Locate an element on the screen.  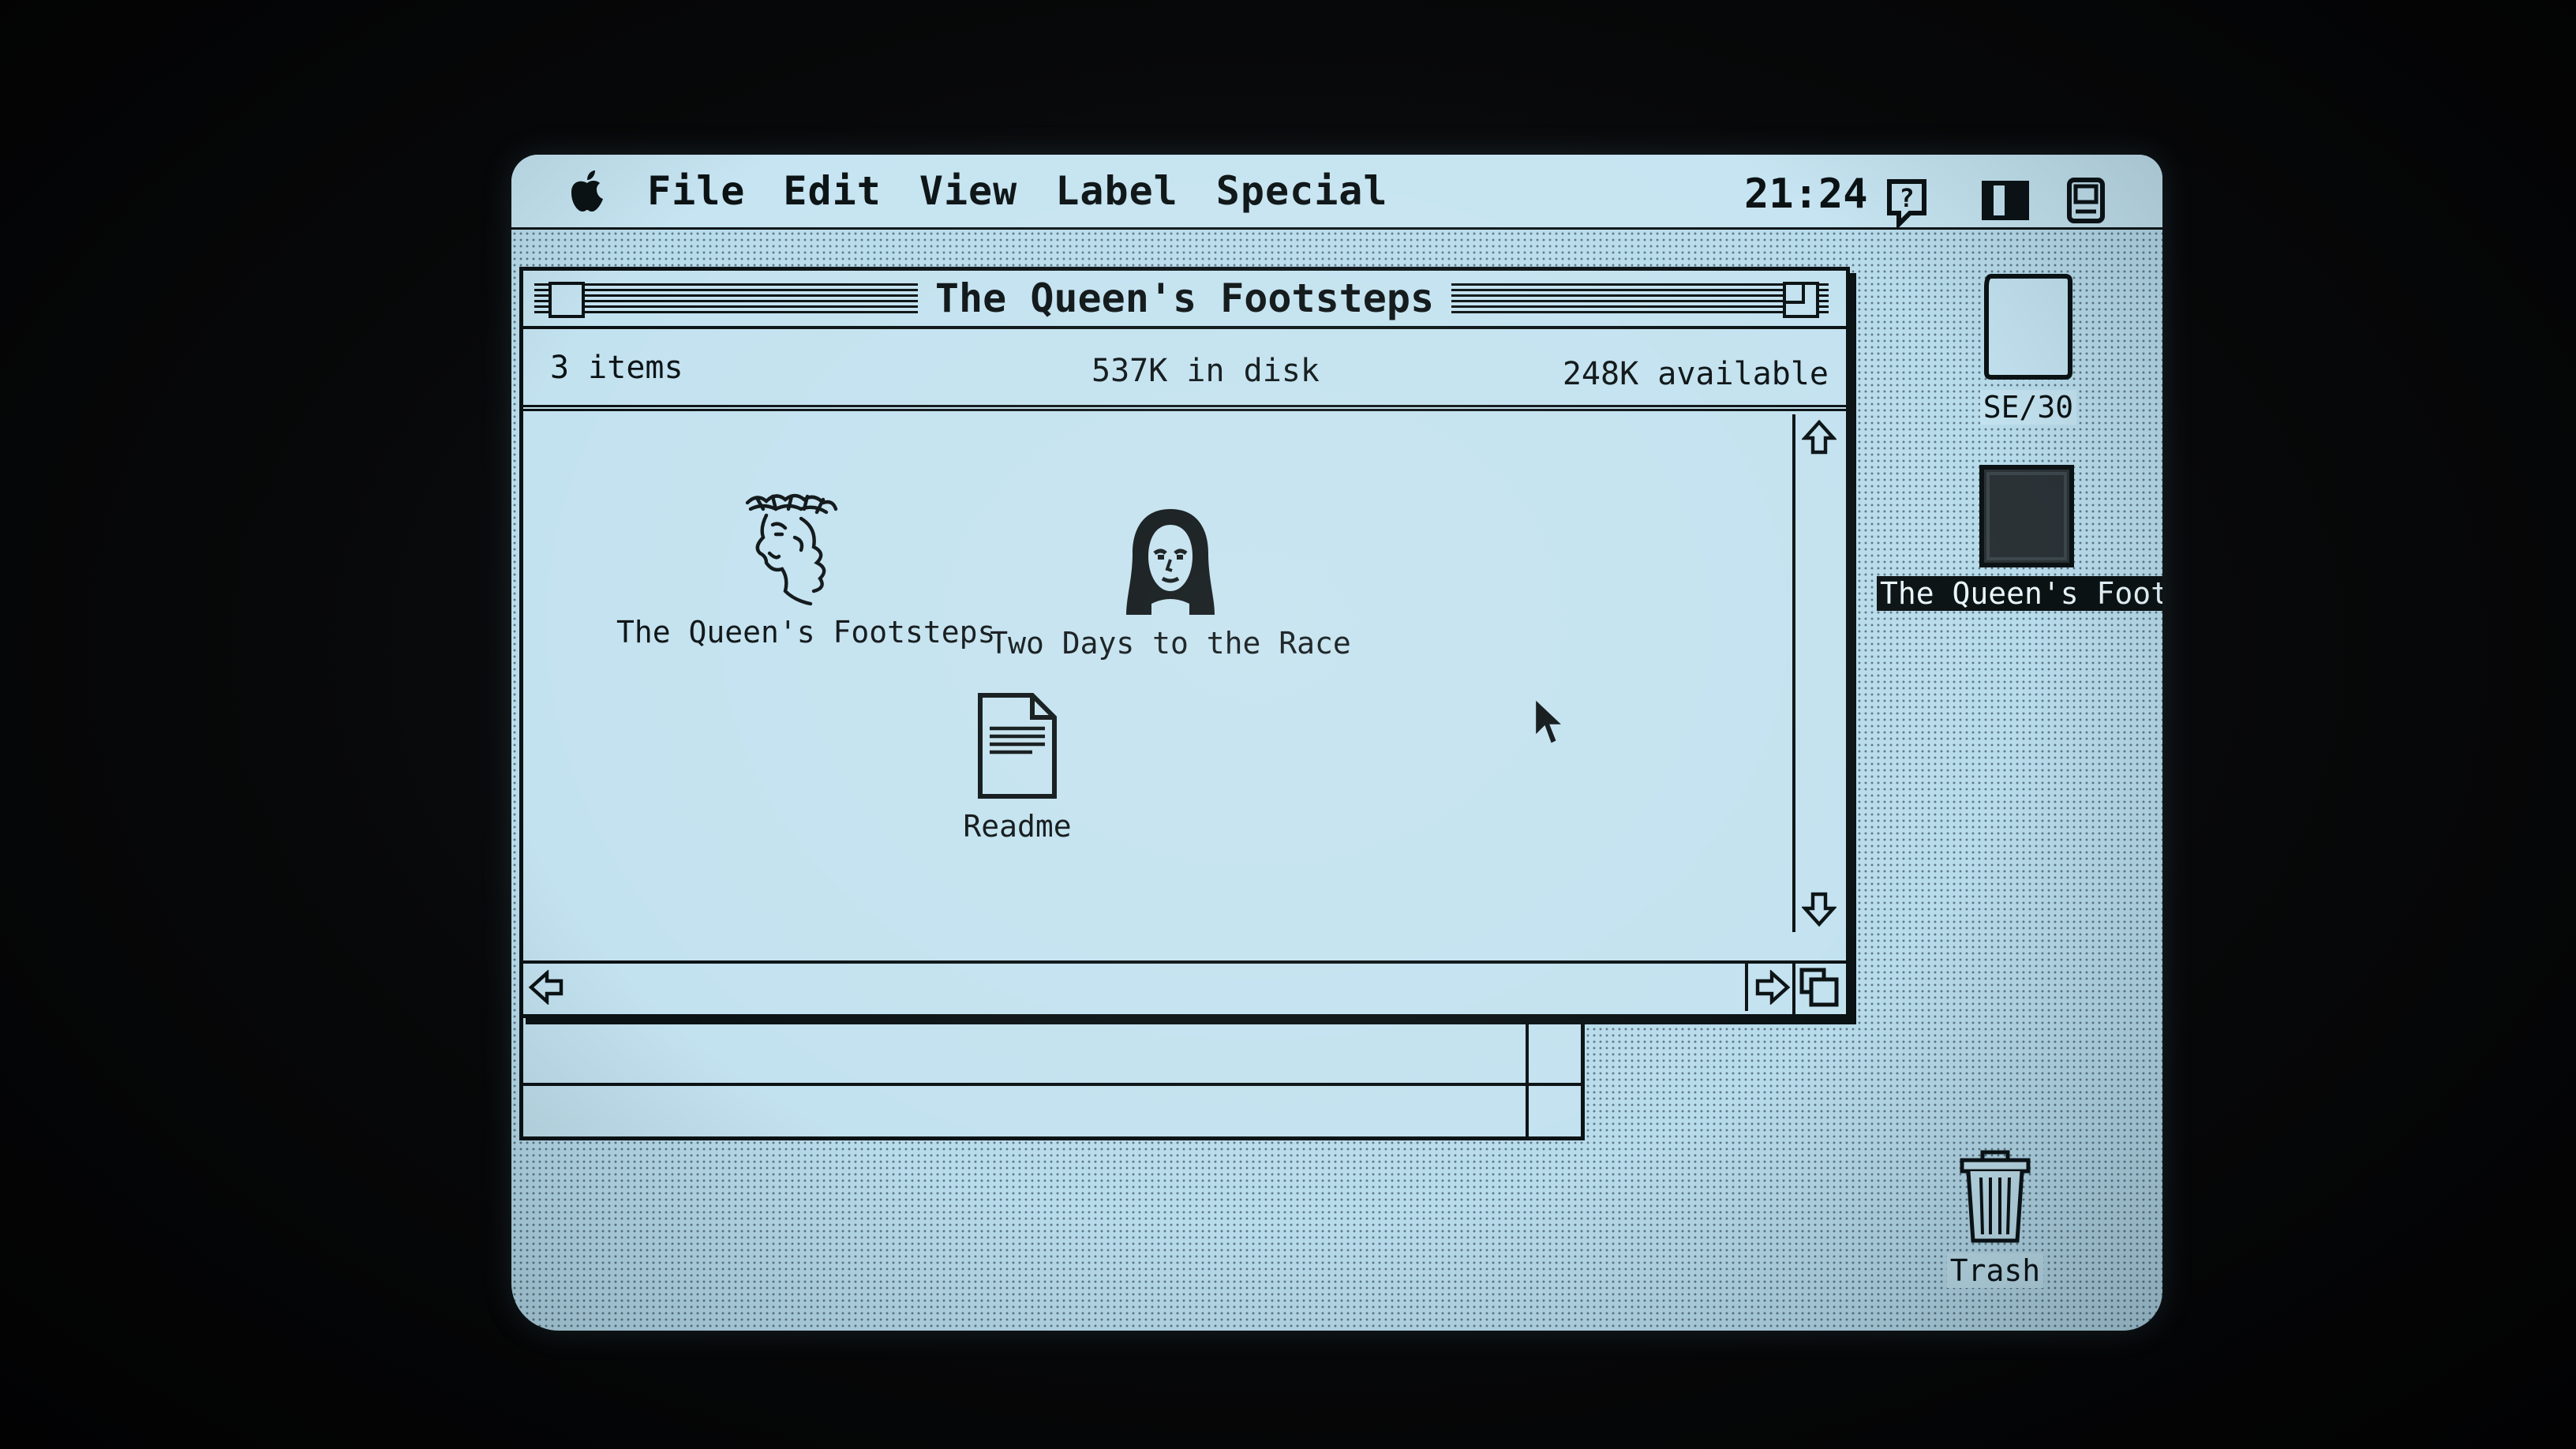
grow-box is located at coordinates (1819, 987).